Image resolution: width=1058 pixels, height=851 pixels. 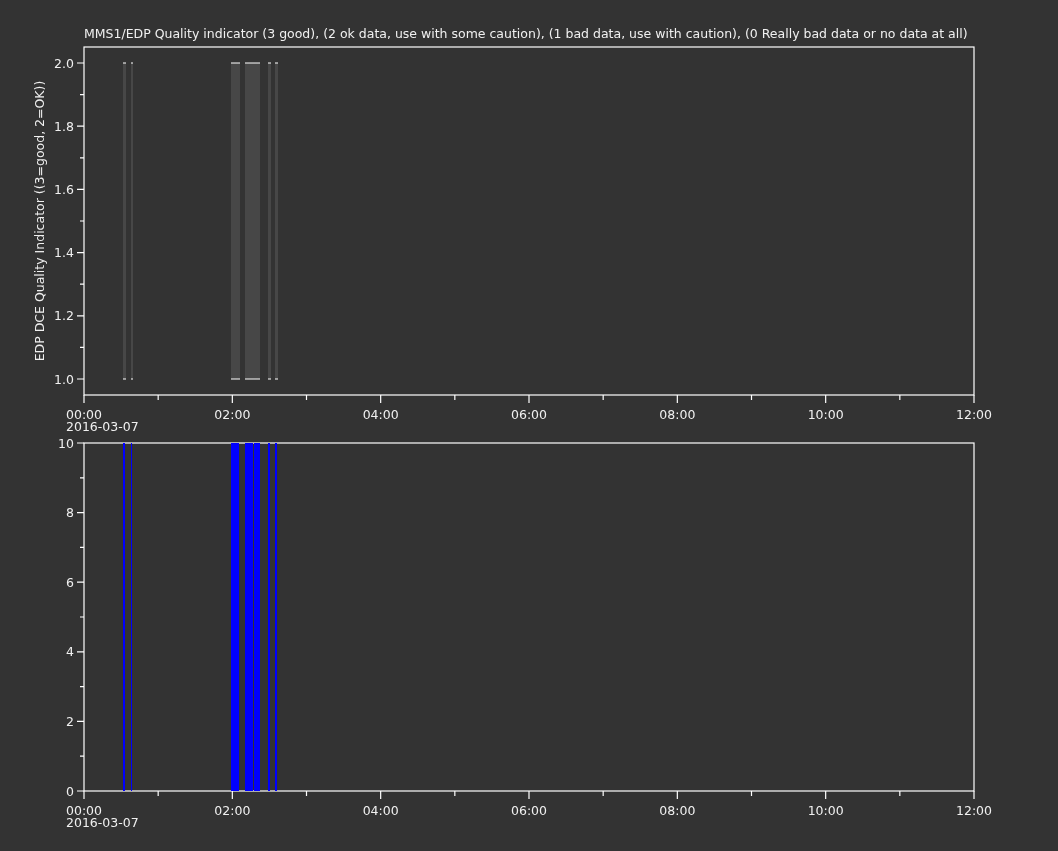 What do you see at coordinates (526, 33) in the screenshot?
I see `plot-title: MMS1/EDP Quality indicator (3 good), (2 ok data, use with some caution), (1 bad data, use with caution), (0 Really bad data or no data at all)` at bounding box center [526, 33].